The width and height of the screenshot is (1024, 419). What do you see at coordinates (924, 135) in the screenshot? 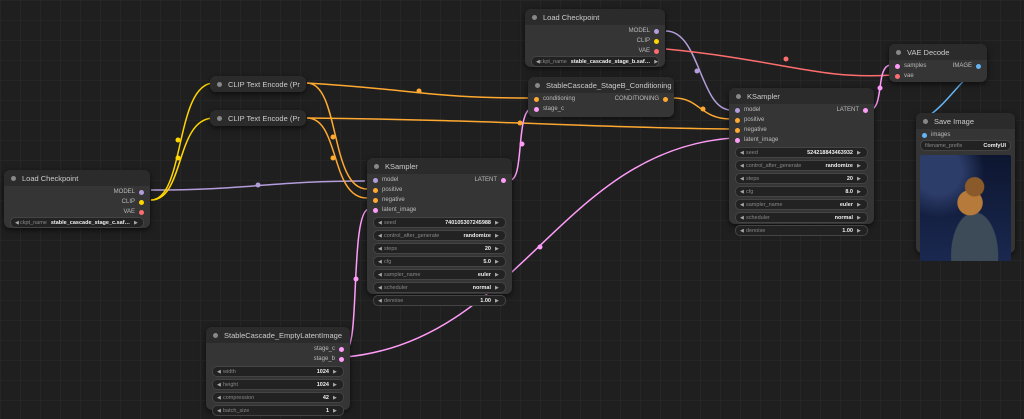
I see `images-input-pin-icon` at bounding box center [924, 135].